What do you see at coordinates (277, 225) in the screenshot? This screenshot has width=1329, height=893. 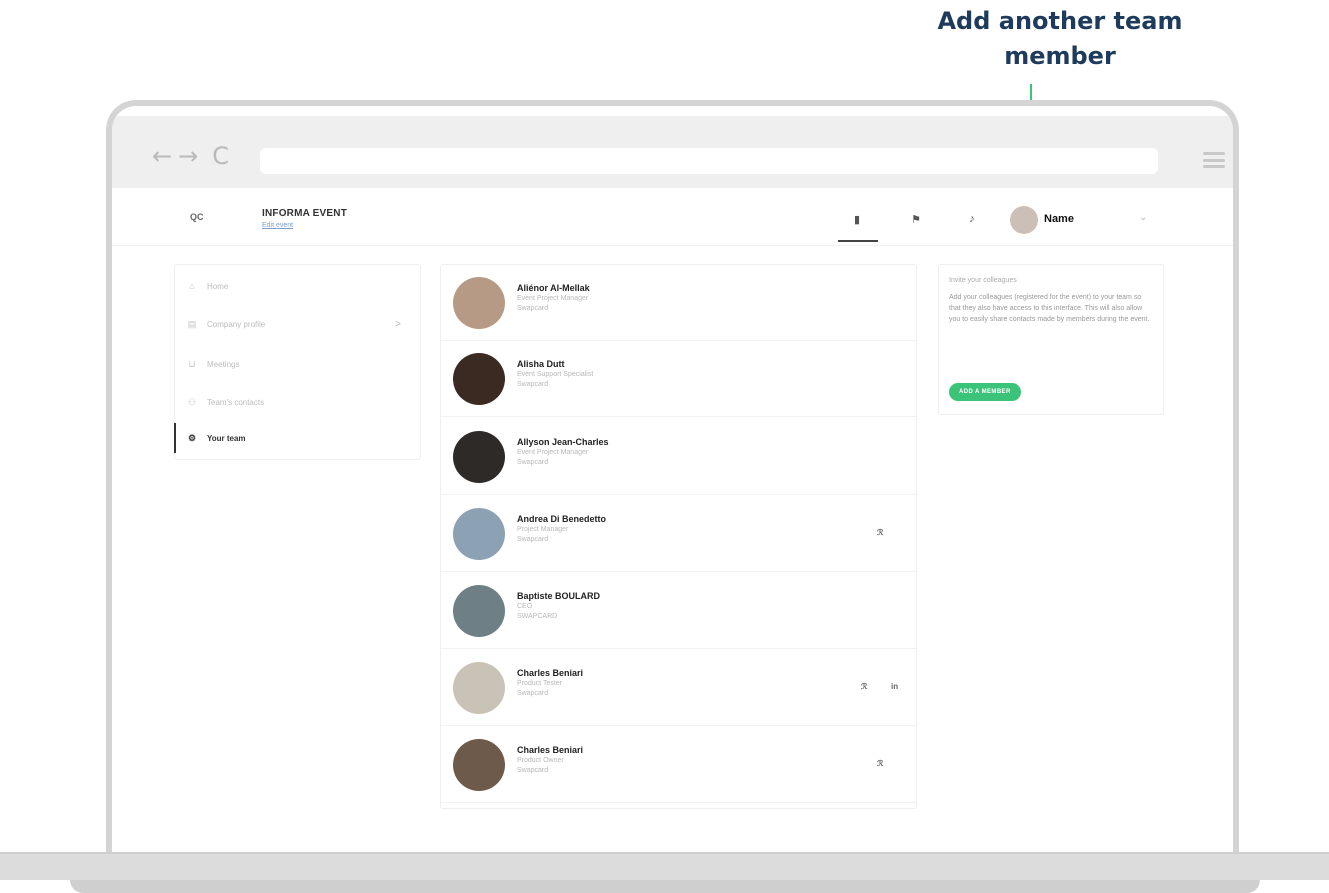 I see `edit-event-link: Edit event` at bounding box center [277, 225].